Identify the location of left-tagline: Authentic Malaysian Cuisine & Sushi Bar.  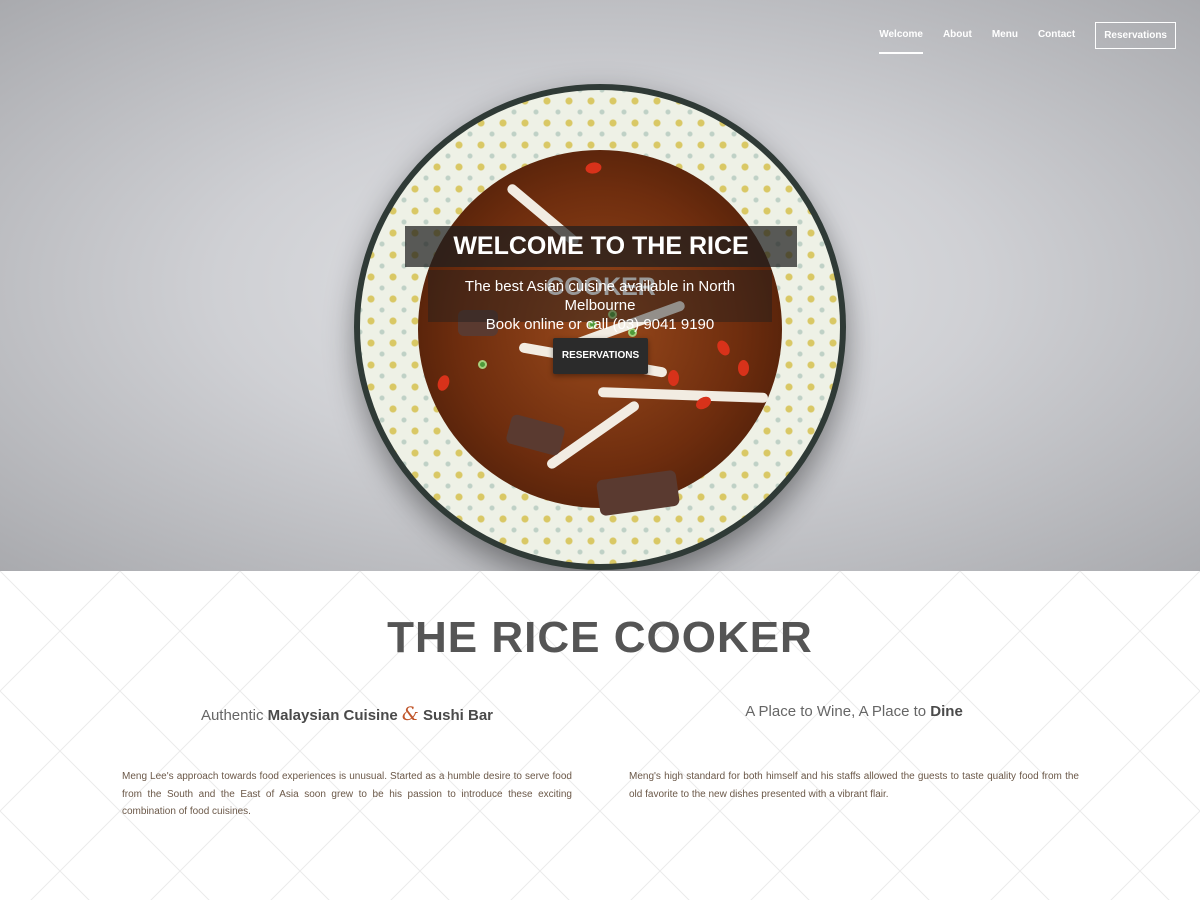
(347, 714).